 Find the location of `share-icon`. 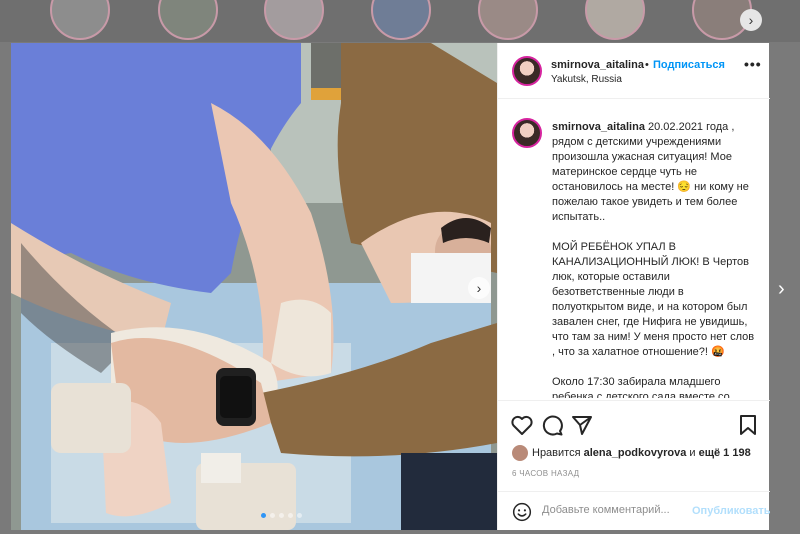

share-icon is located at coordinates (582, 425).